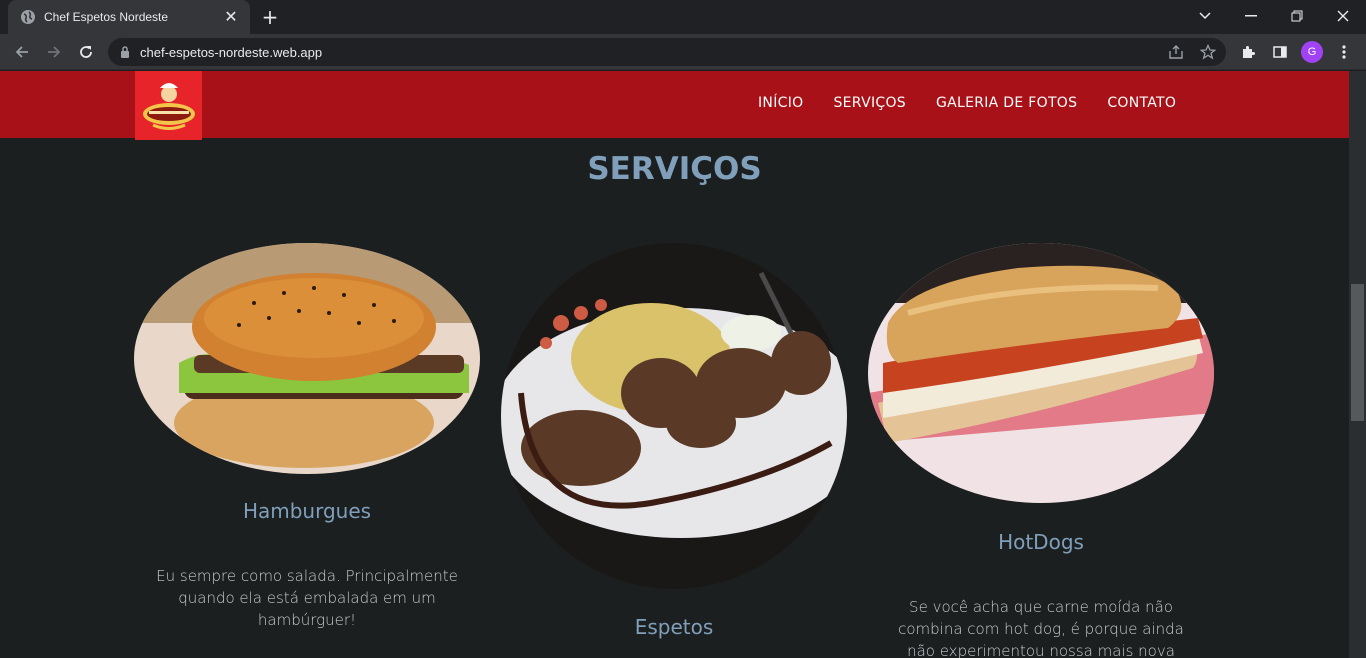 Image resolution: width=1366 pixels, height=658 pixels. Describe the element at coordinates (106, 17) in the screenshot. I see `tab-title: Chef Espetos Nordeste` at that location.